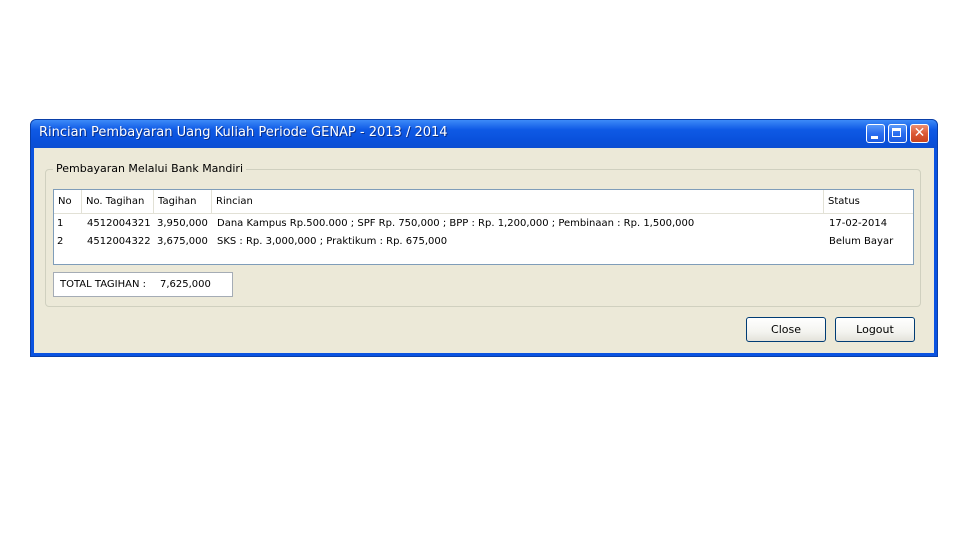  Describe the element at coordinates (875, 329) in the screenshot. I see `logout-button: Logout` at that location.